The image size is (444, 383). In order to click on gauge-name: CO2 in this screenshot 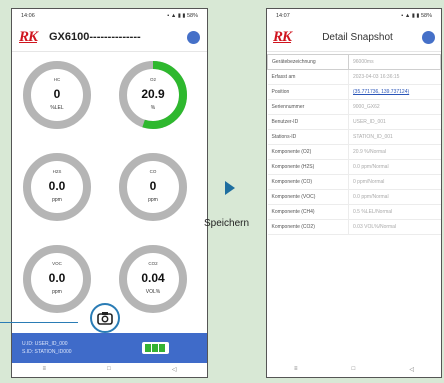, I will do `click(153, 263)`.